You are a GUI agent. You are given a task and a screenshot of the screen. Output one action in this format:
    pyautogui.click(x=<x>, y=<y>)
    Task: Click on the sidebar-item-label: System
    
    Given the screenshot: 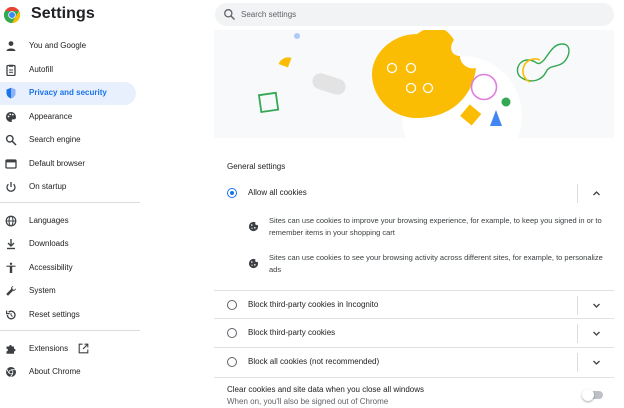 What is the action you would take?
    pyautogui.click(x=42, y=290)
    